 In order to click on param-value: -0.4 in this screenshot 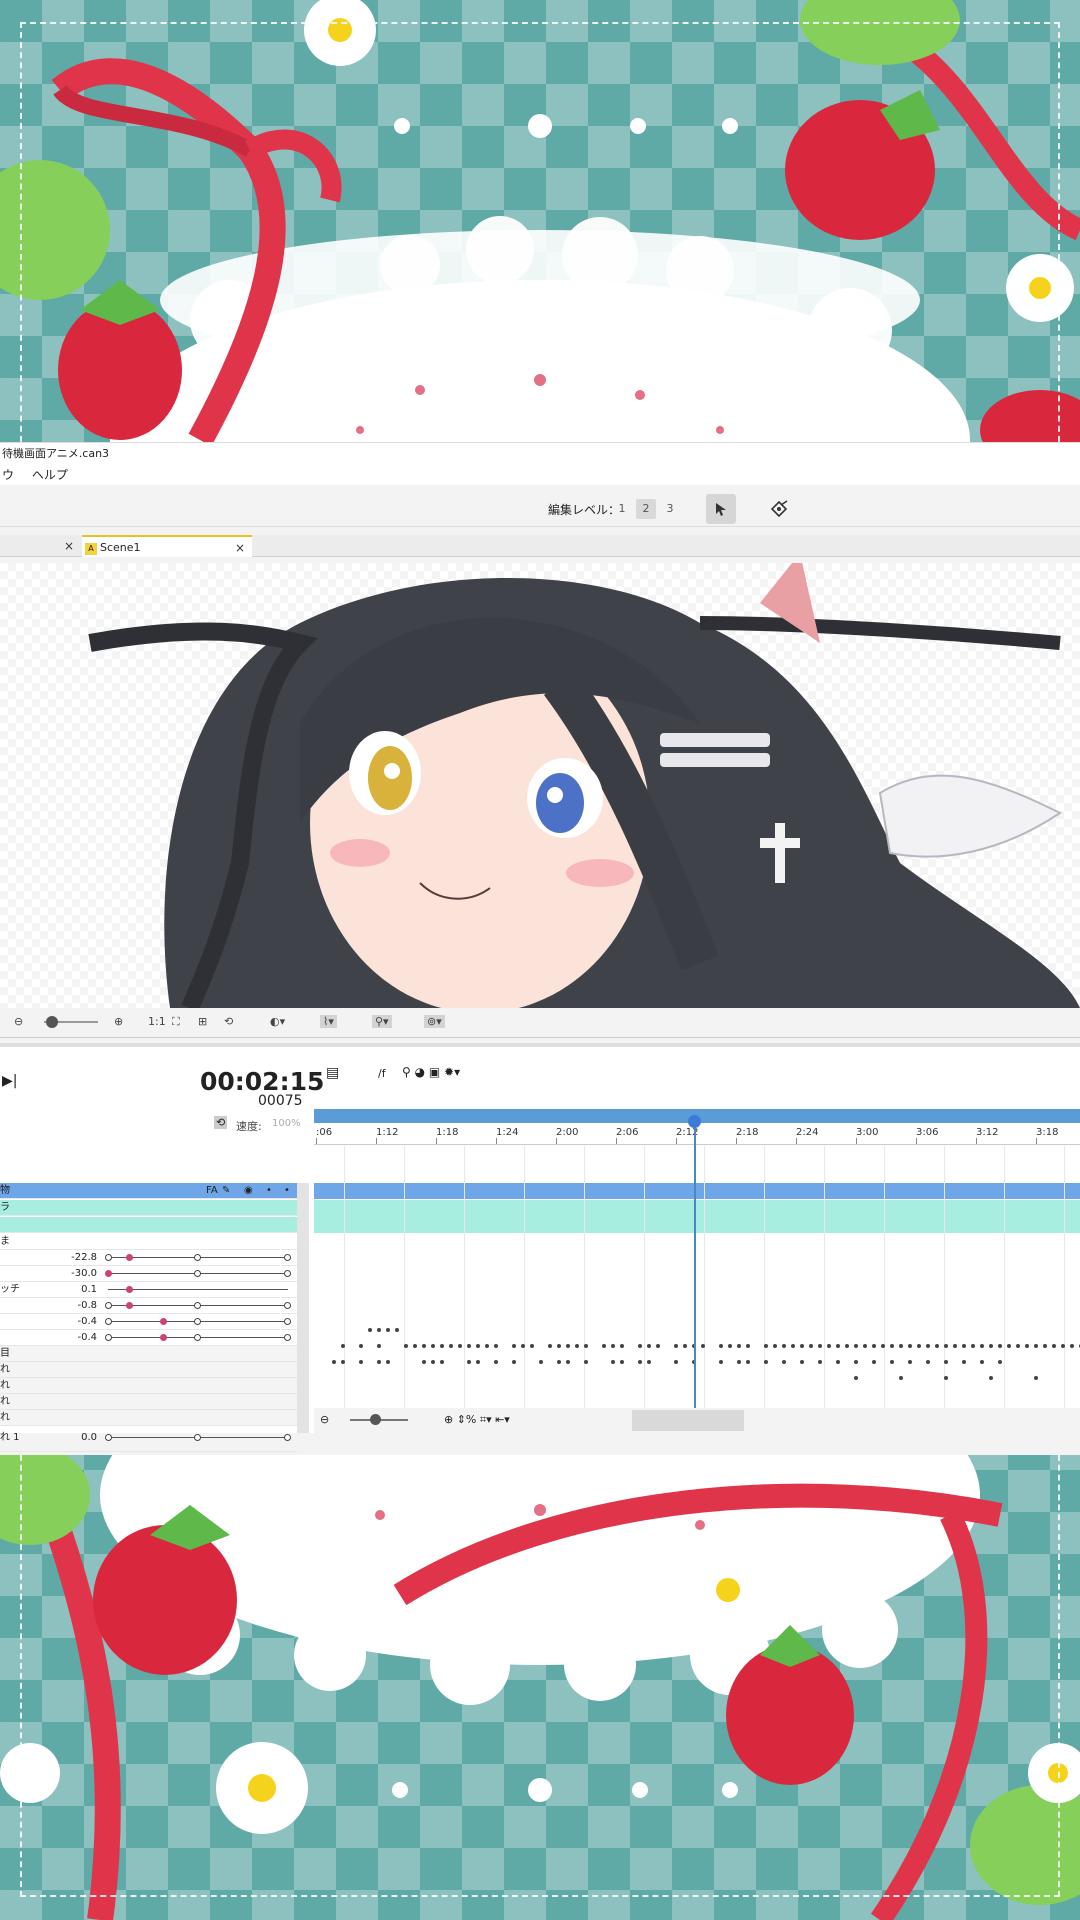, I will do `click(77, 1322)`.